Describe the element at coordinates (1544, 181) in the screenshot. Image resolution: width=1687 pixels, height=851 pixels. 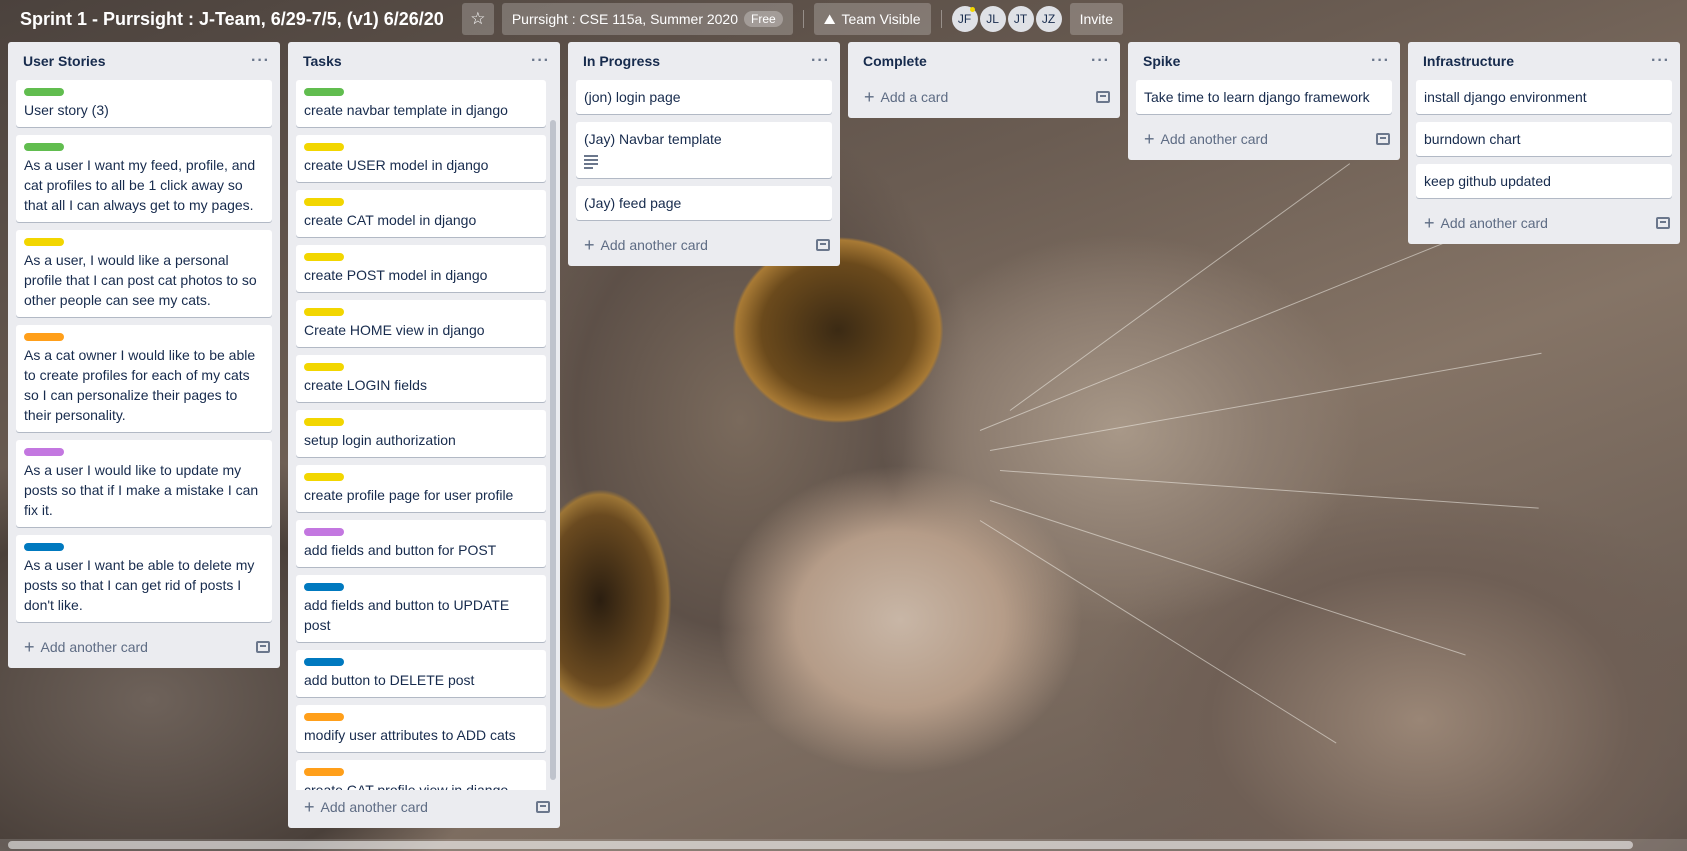
I see `card: keep github updated` at that location.